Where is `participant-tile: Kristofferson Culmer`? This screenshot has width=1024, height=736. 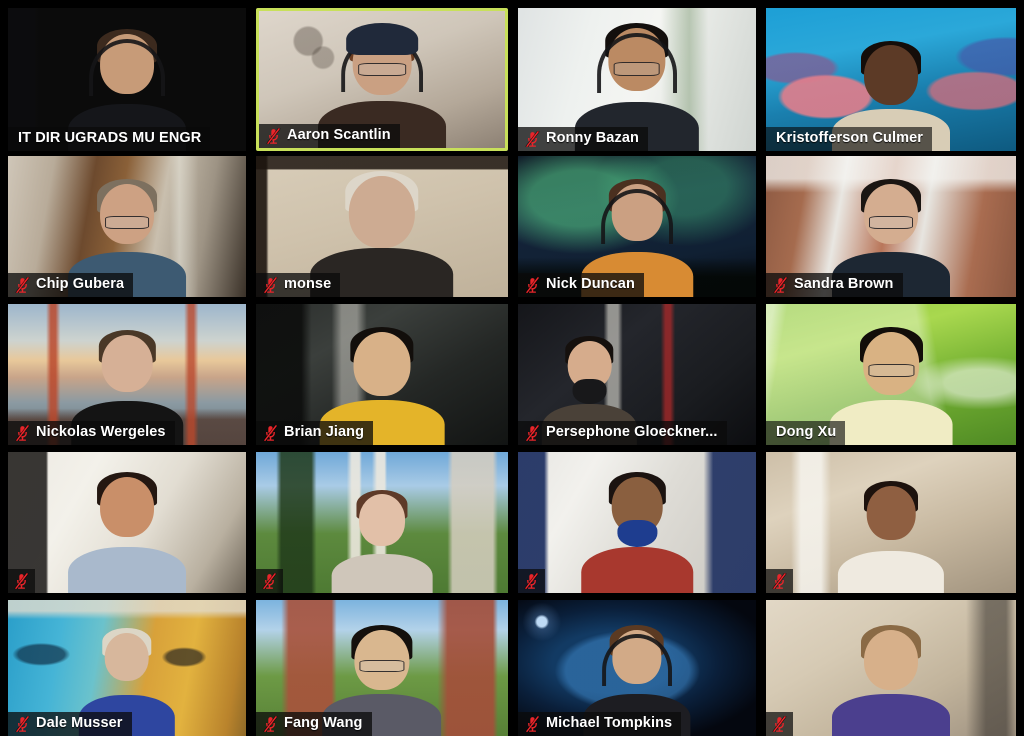 participant-tile: Kristofferson Culmer is located at coordinates (891, 79).